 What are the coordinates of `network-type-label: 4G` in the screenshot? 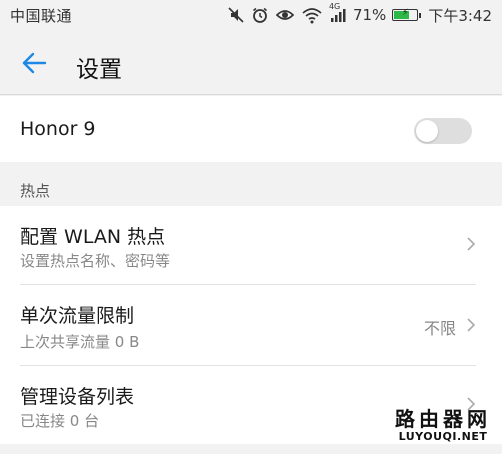 It's located at (334, 6).